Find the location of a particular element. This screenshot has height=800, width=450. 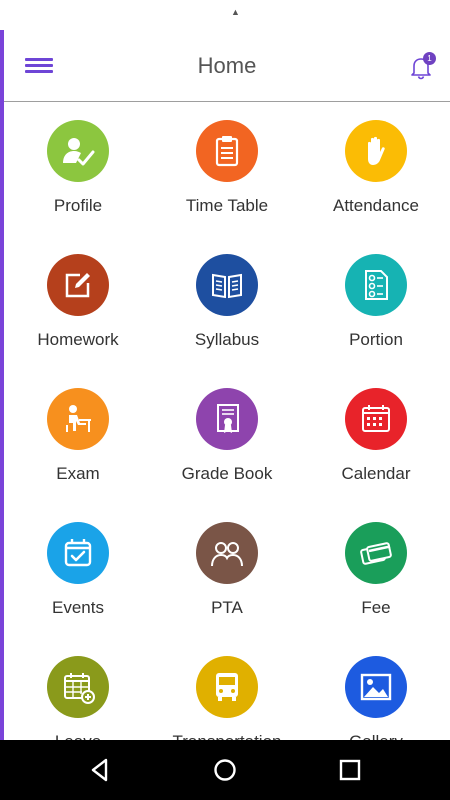

tile-label: Exam is located at coordinates (78, 473).